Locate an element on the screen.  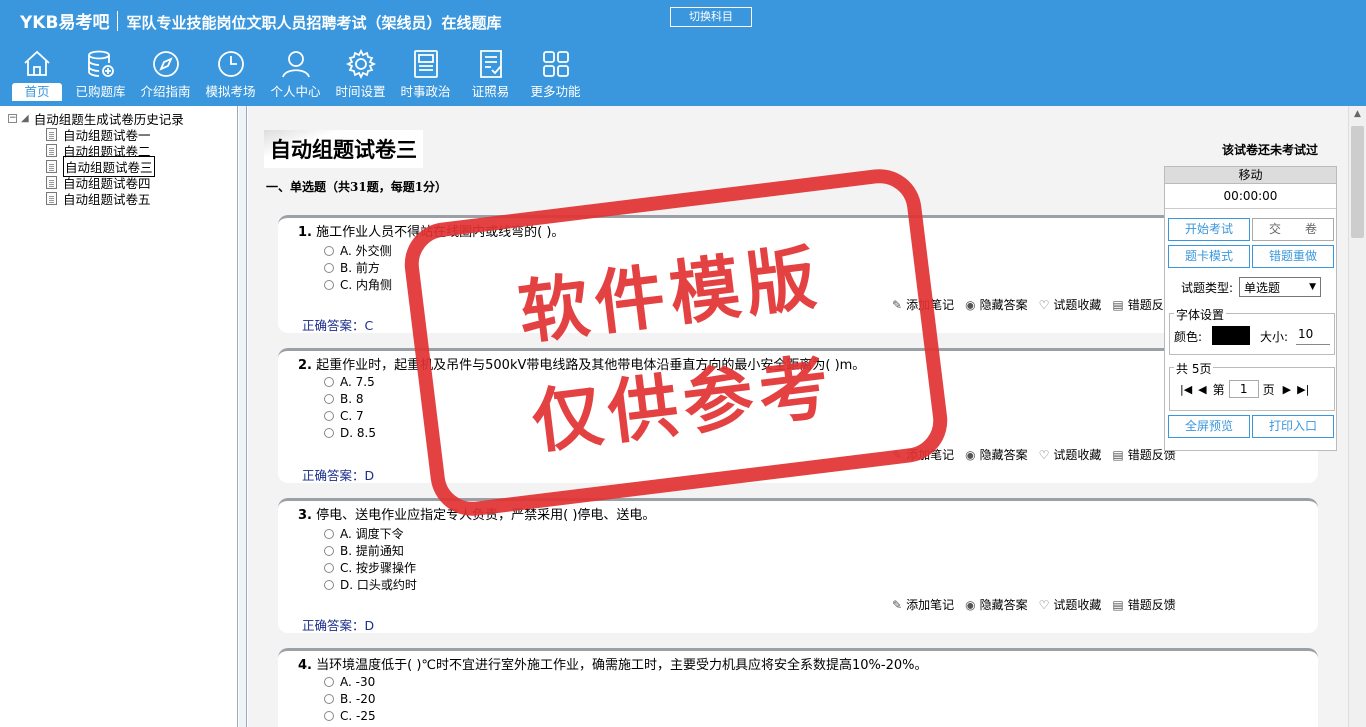
paper-title: 自动组题试卷三 is located at coordinates (343, 149).